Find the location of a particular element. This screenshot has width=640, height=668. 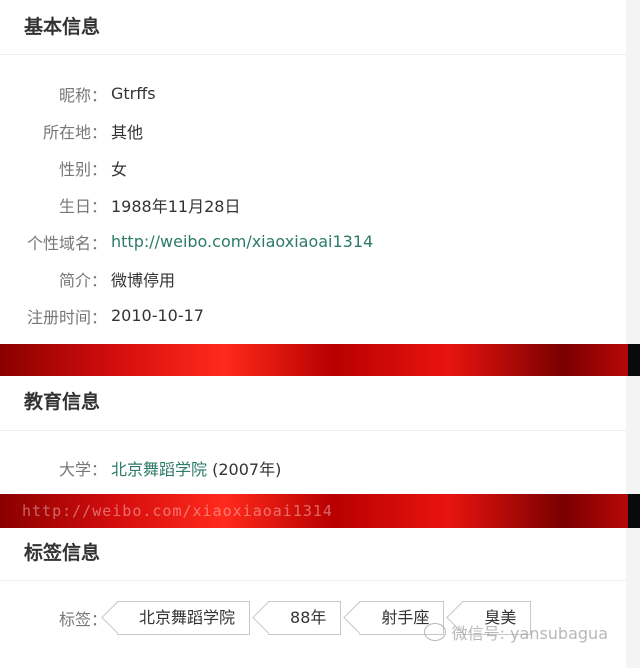

row-label: 标签： is located at coordinates (82, 619).